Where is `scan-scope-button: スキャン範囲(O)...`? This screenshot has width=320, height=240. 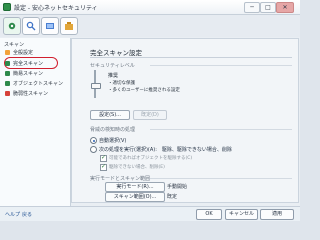 scan-scope-button: スキャン範囲(O)... is located at coordinates (135, 197).